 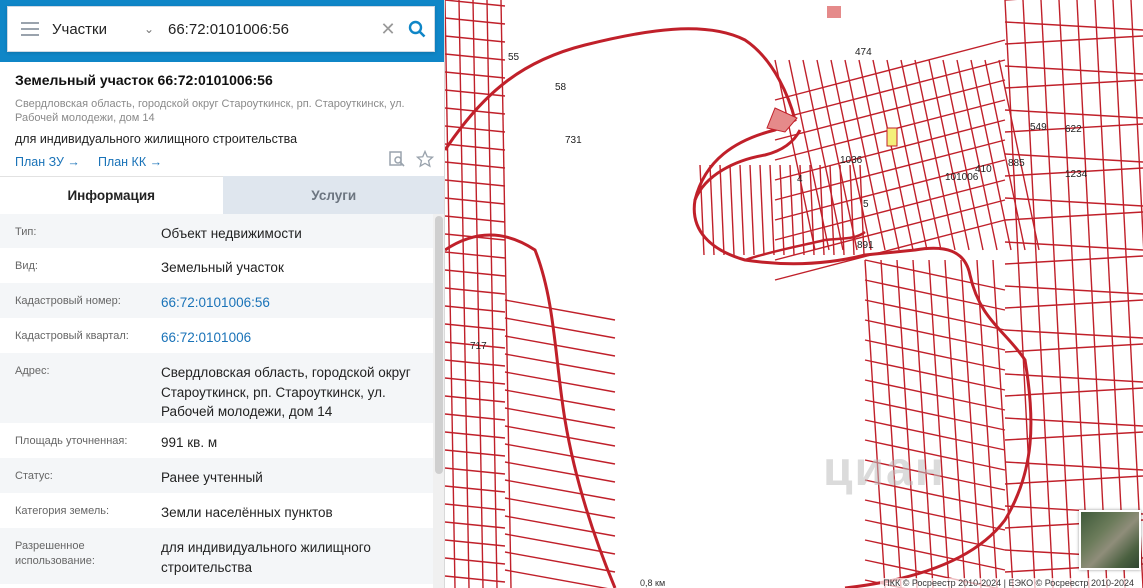 What do you see at coordinates (72, 336) in the screenshot?
I see `info-row-label: Кадастровый квартал:` at bounding box center [72, 336].